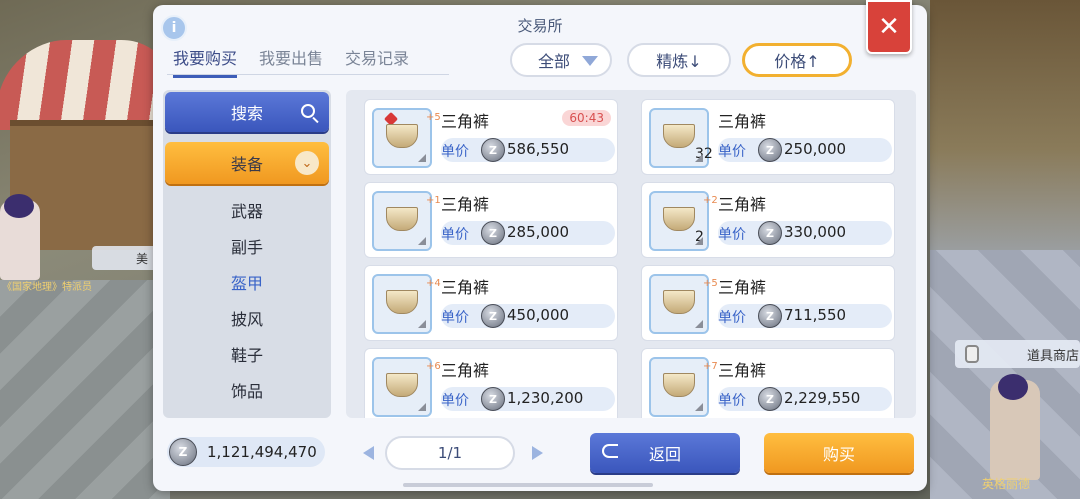 This screenshot has height=499, width=1080. I want to click on subcategory-shoes: 鞋子, so click(247, 356).